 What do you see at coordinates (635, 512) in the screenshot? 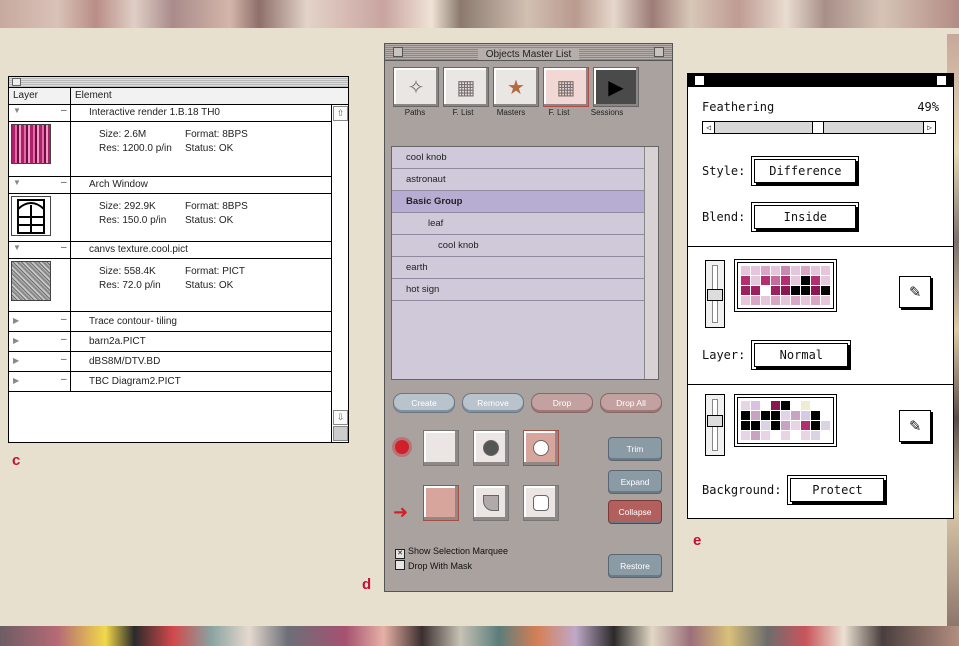
I see `collapse-button: Collapse` at bounding box center [635, 512].